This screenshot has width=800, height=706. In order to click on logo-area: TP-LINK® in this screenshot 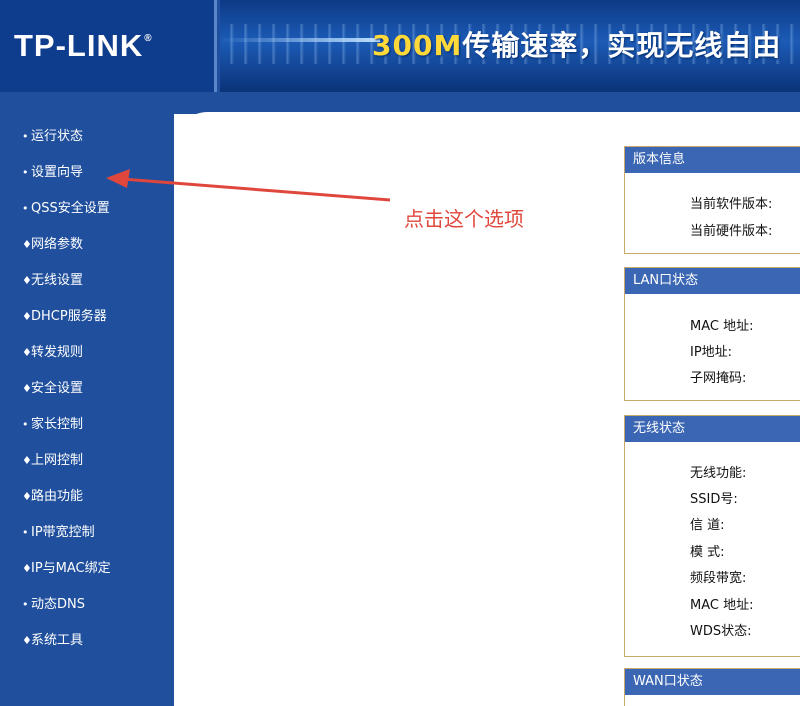, I will do `click(108, 46)`.